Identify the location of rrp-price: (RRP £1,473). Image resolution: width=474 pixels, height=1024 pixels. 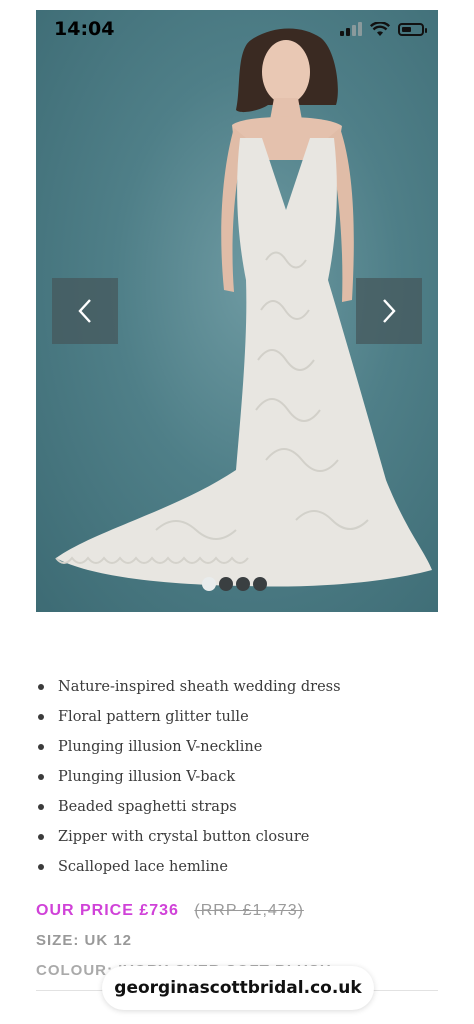
(249, 910).